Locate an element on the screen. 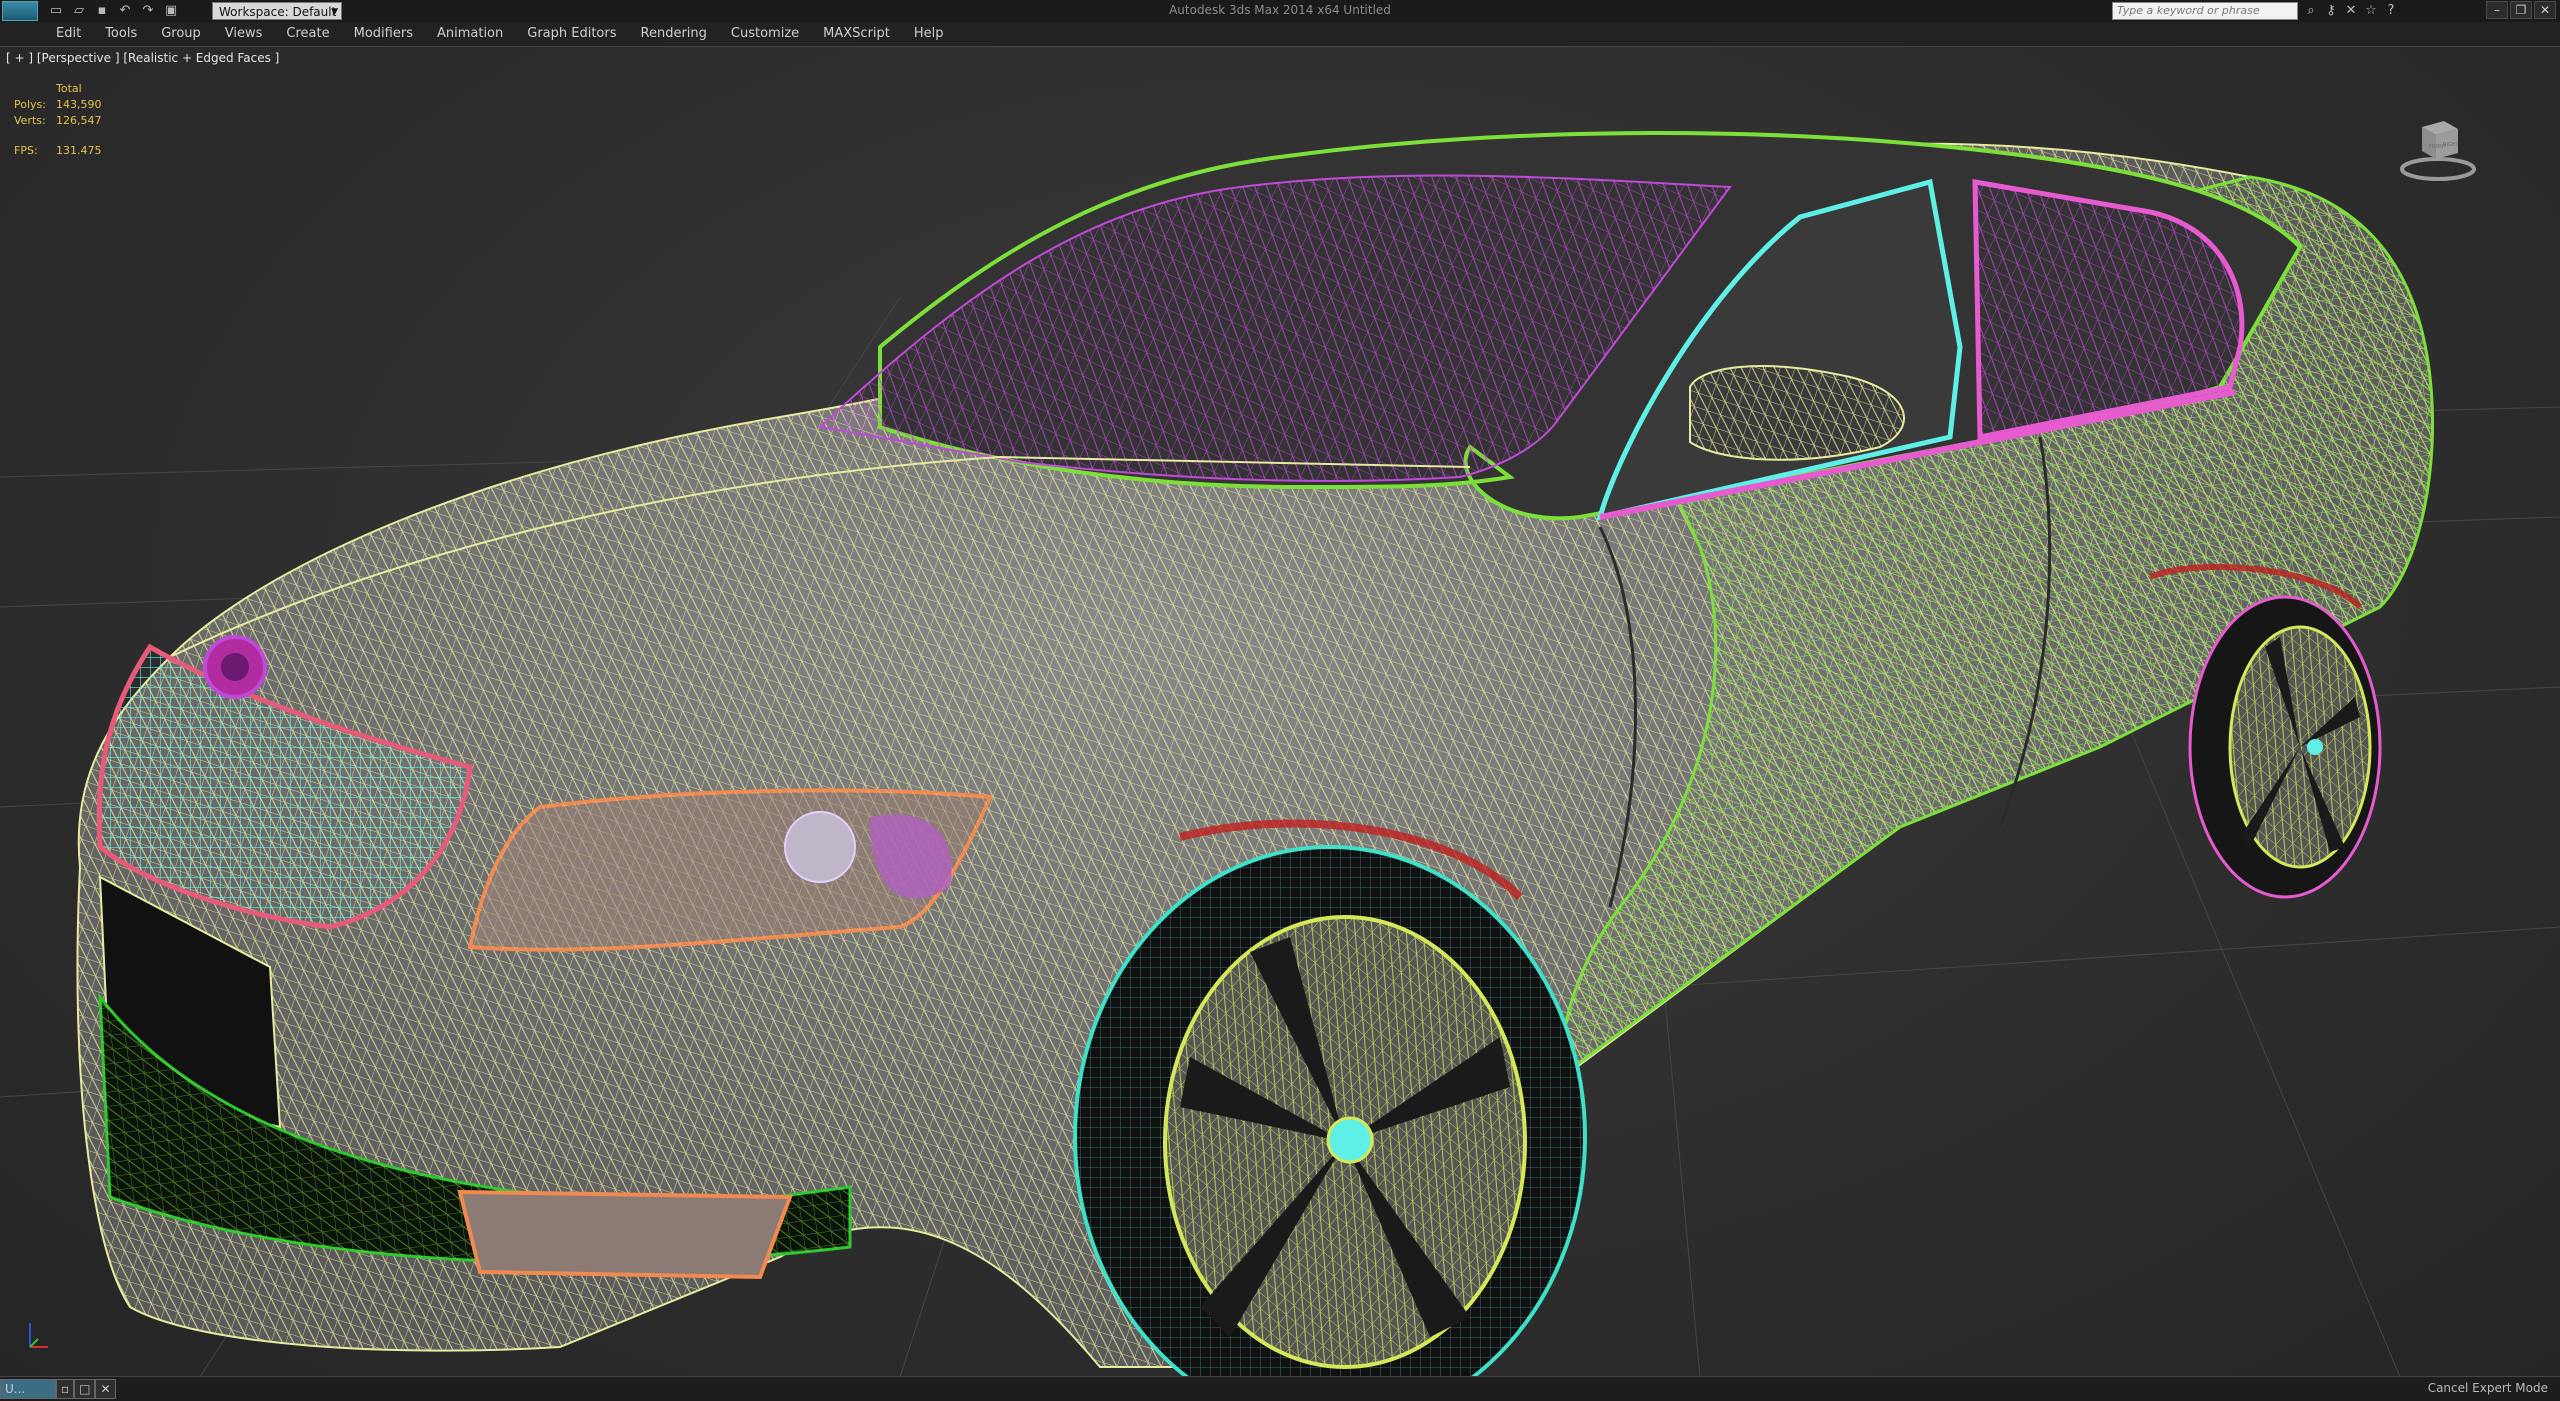 This screenshot has width=2560, height=1401. fps-label: FPS: is located at coordinates (26, 150).